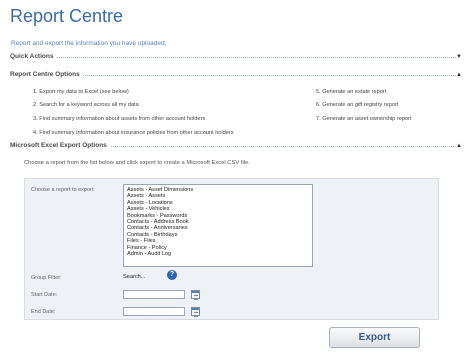 Image resolution: width=473 pixels, height=352 pixels. I want to click on section-quick-actions: Quick Actions ▼, so click(236, 58).